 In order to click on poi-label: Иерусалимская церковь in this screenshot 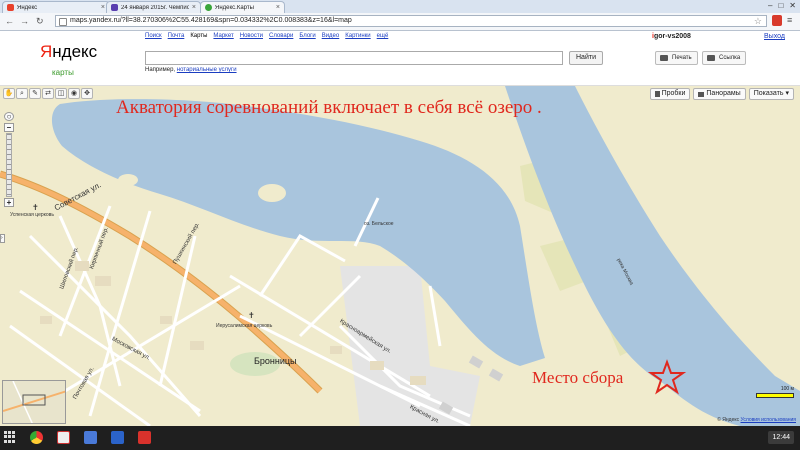, I will do `click(244, 326)`.